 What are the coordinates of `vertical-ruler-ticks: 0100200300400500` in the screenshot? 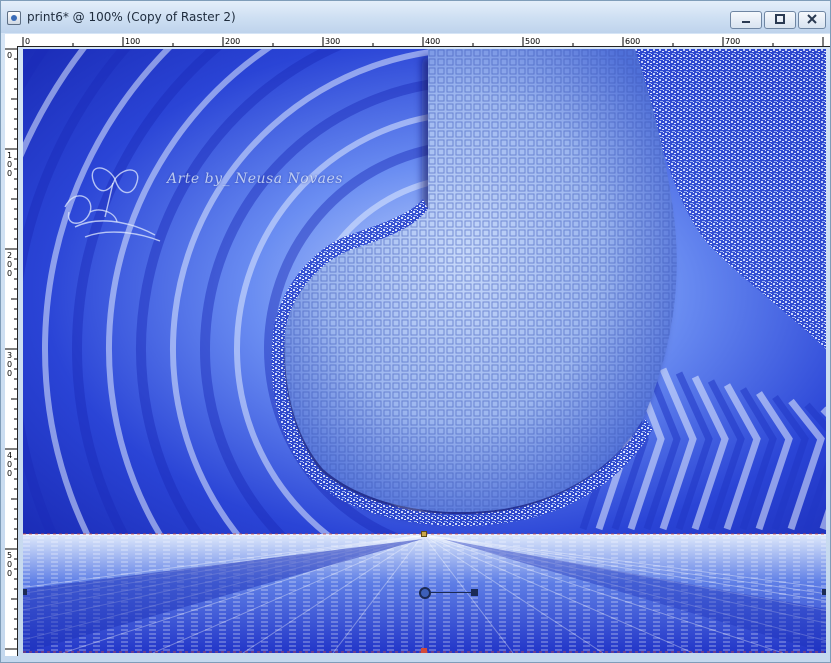 It's located at (11, 349).